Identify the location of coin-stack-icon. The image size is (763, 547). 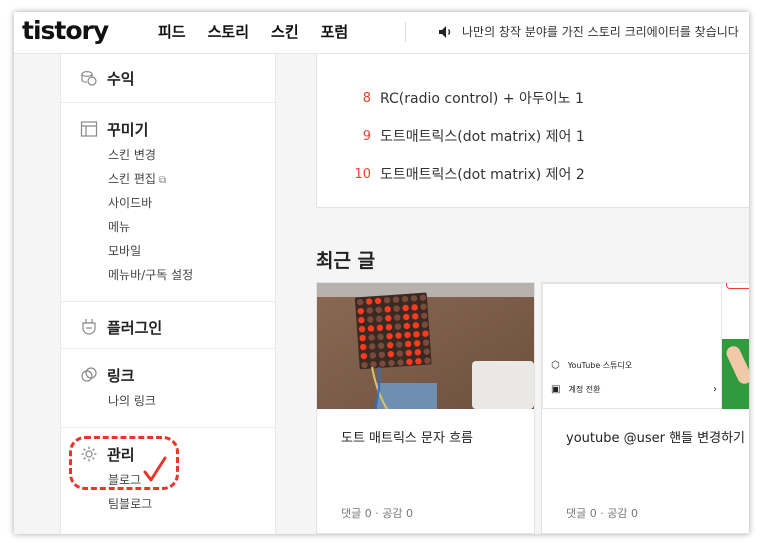
(89, 78).